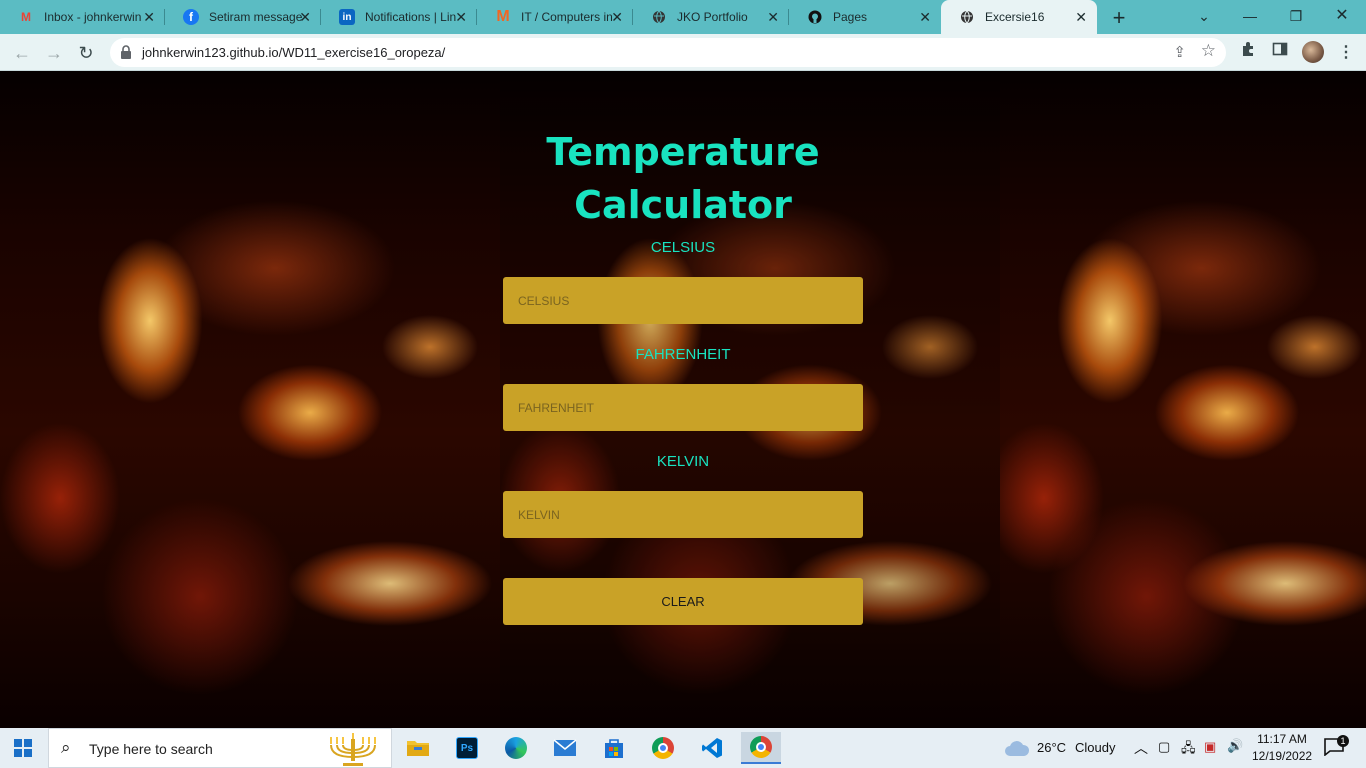  I want to click on cloud-icon, so click(1017, 750).